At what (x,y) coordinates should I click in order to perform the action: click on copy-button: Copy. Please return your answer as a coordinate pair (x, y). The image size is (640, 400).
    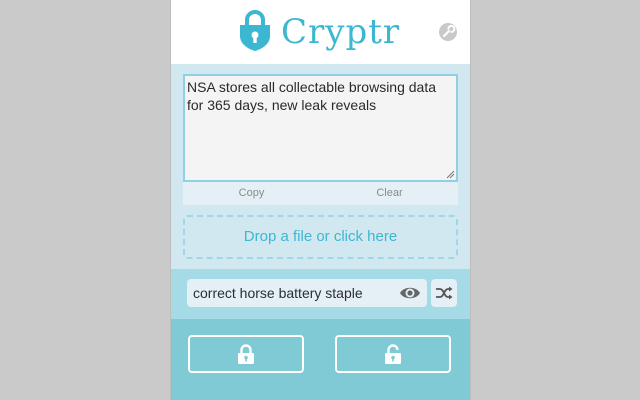
    Looking at the image, I should click on (251, 193).